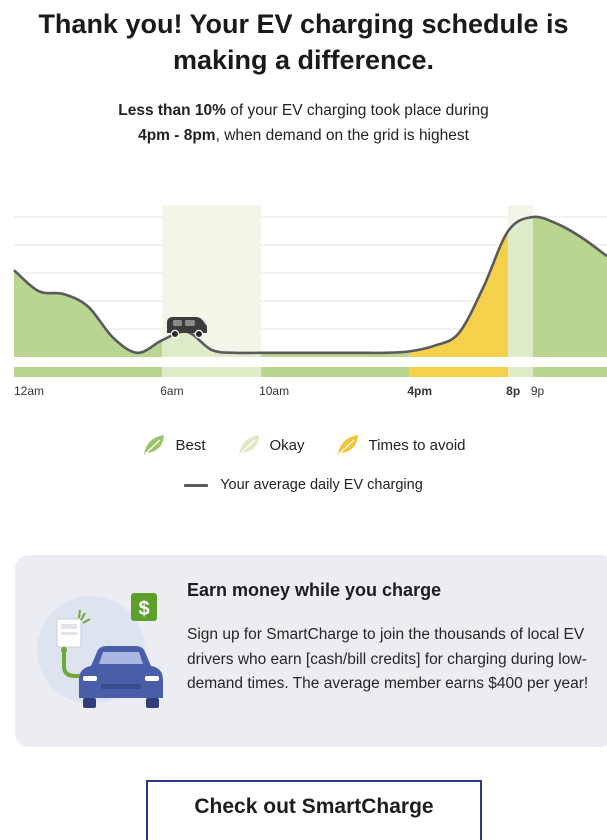  What do you see at coordinates (248, 445) in the screenshot?
I see `leaf-outline-icon` at bounding box center [248, 445].